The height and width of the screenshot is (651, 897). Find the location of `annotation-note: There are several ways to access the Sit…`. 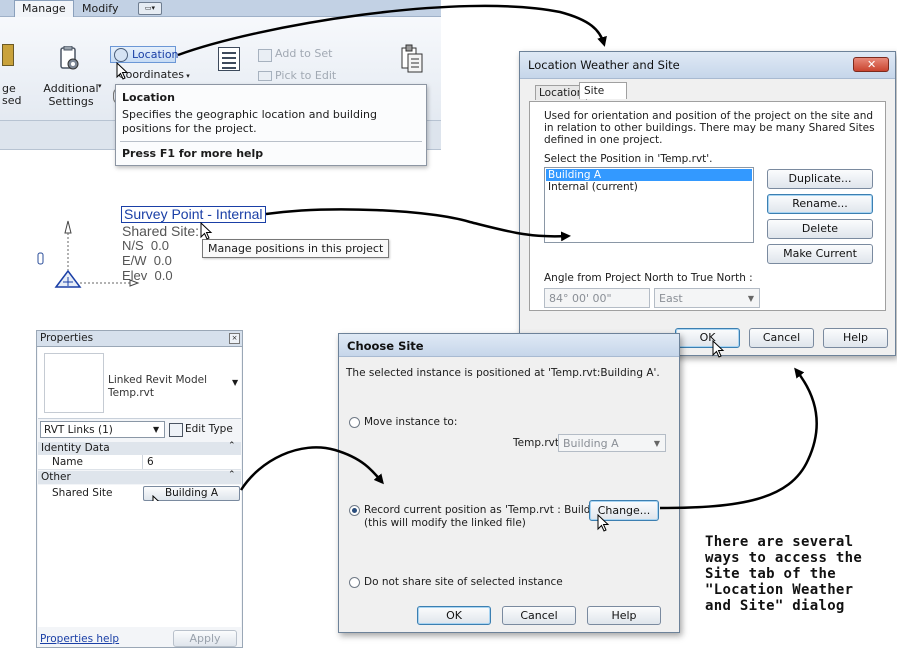

annotation-note: There are several ways to access the Sit… is located at coordinates (800, 574).